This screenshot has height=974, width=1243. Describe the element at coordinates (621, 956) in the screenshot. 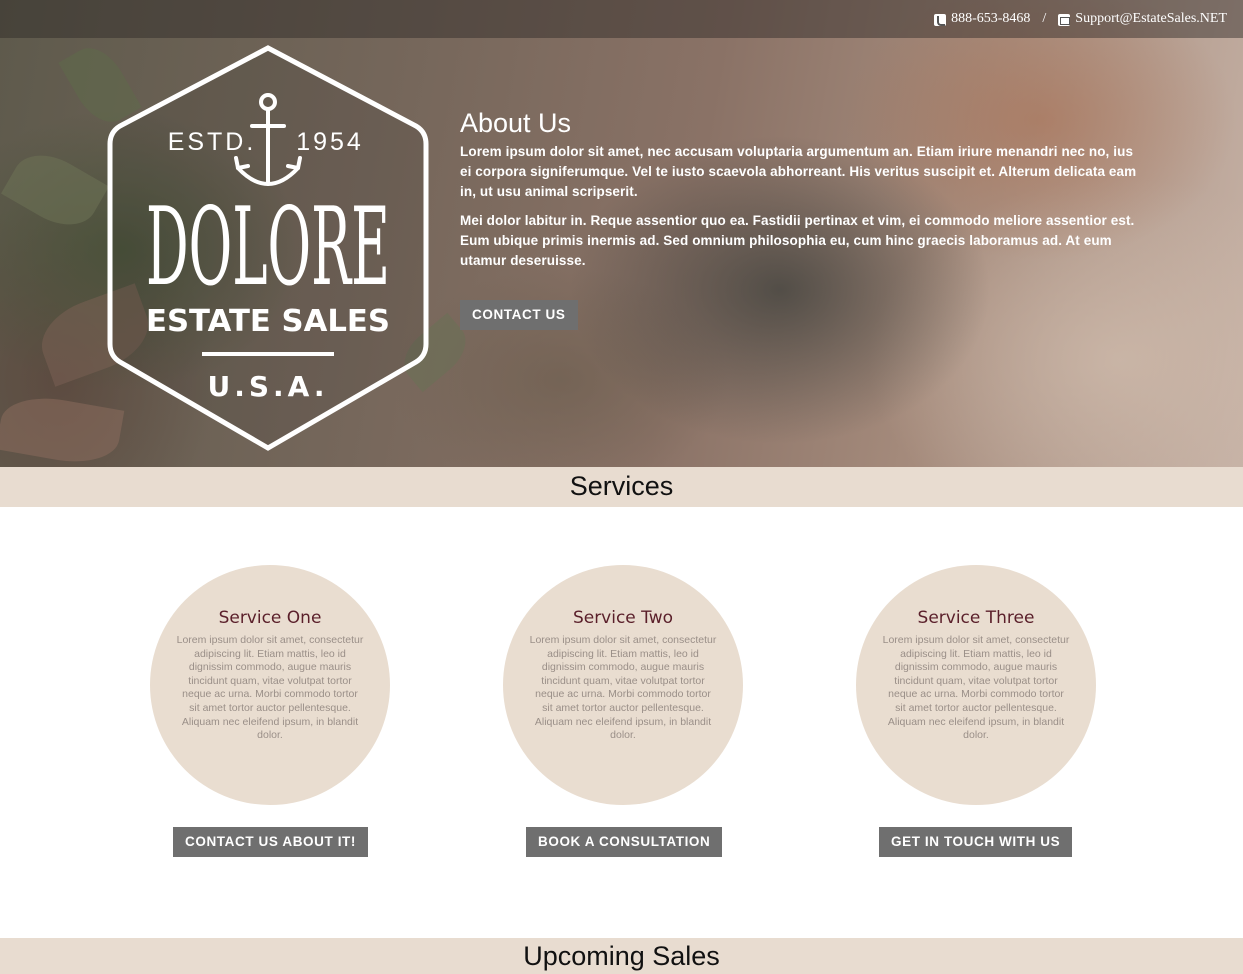

I see `upcoming-sales-heading: Upcoming Sales` at that location.